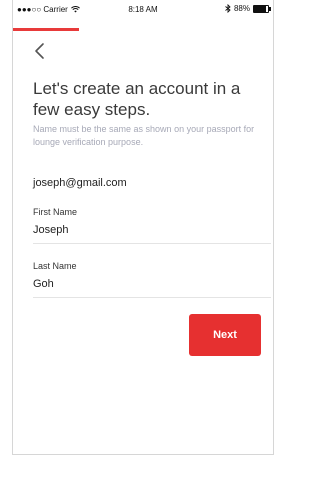 The height and width of the screenshot is (477, 320). I want to click on first-name-field, so click(143, 230).